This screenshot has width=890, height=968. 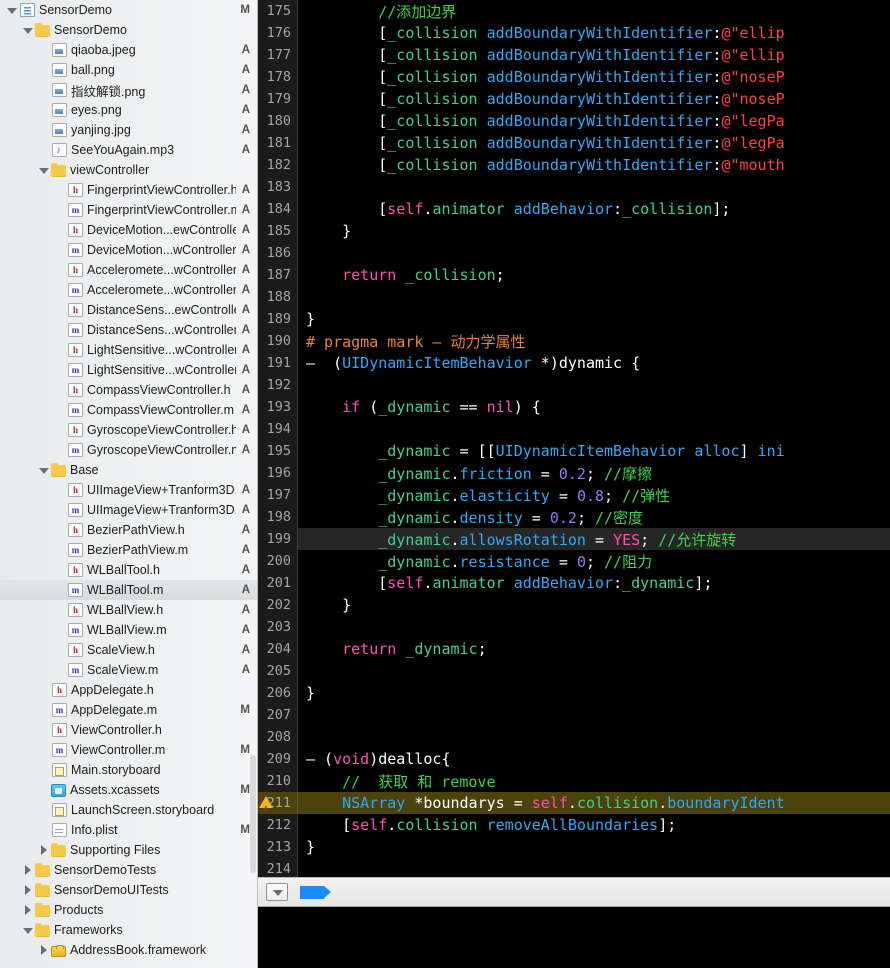 What do you see at coordinates (128, 10) in the screenshot?
I see `navigator-row: SensorDemo M` at bounding box center [128, 10].